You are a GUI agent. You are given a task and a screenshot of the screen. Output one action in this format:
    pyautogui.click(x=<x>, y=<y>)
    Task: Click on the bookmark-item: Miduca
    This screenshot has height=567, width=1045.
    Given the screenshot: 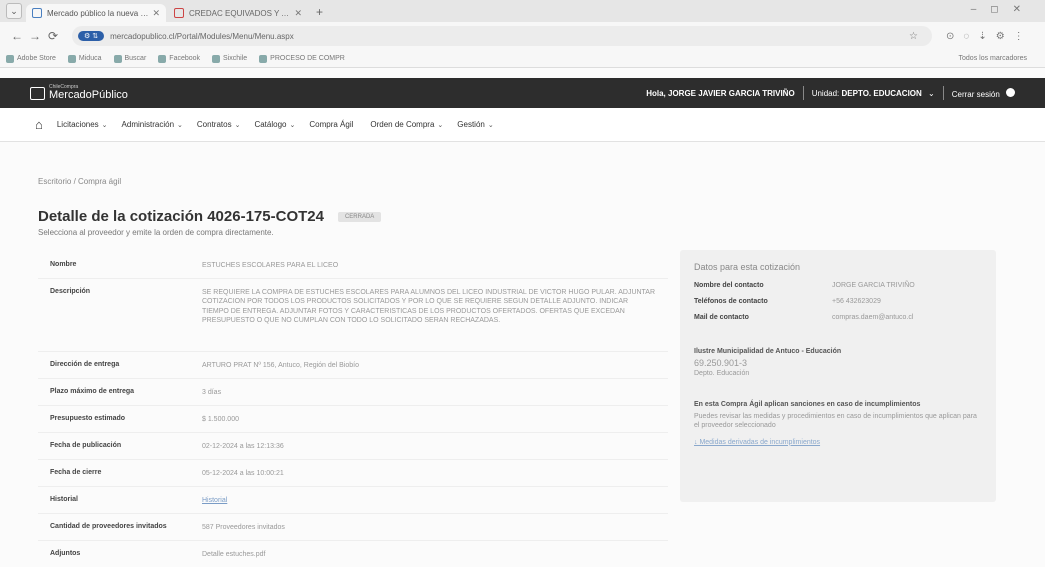 What is the action you would take?
    pyautogui.click(x=84, y=58)
    